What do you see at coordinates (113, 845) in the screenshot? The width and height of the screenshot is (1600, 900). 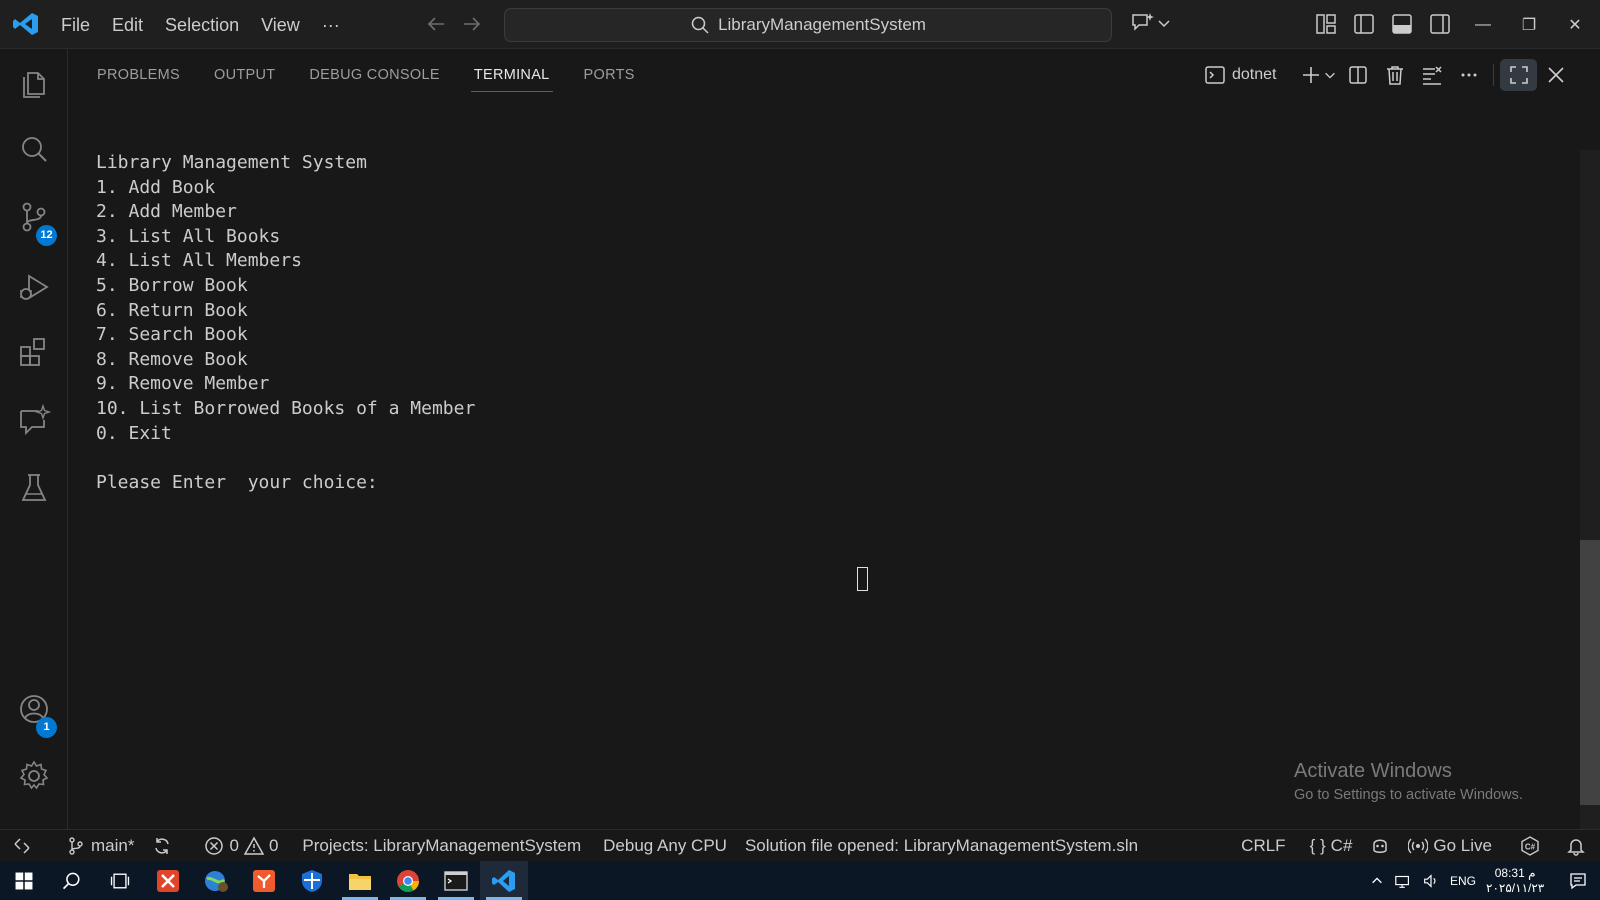 I see `branch-name: main*` at bounding box center [113, 845].